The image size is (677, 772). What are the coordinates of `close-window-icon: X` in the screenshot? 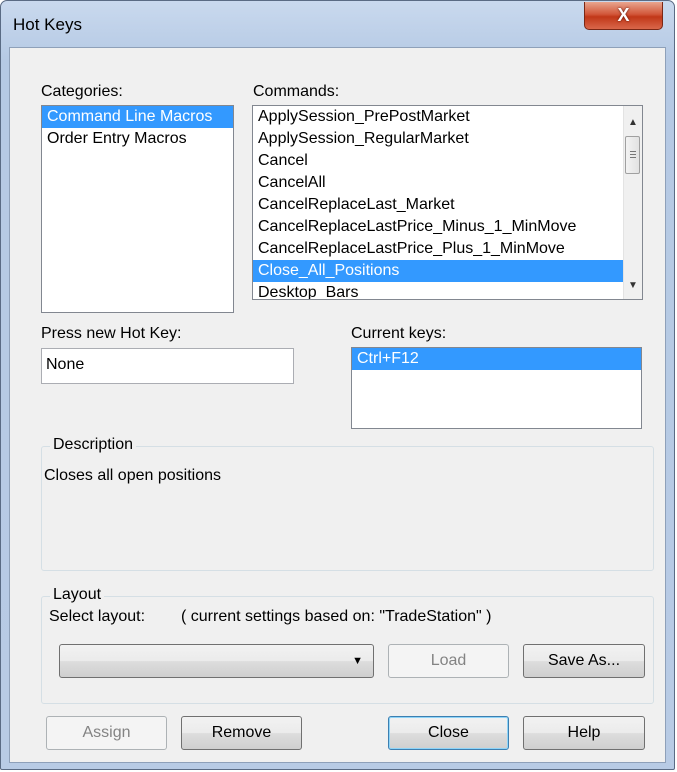 It's located at (623, 16).